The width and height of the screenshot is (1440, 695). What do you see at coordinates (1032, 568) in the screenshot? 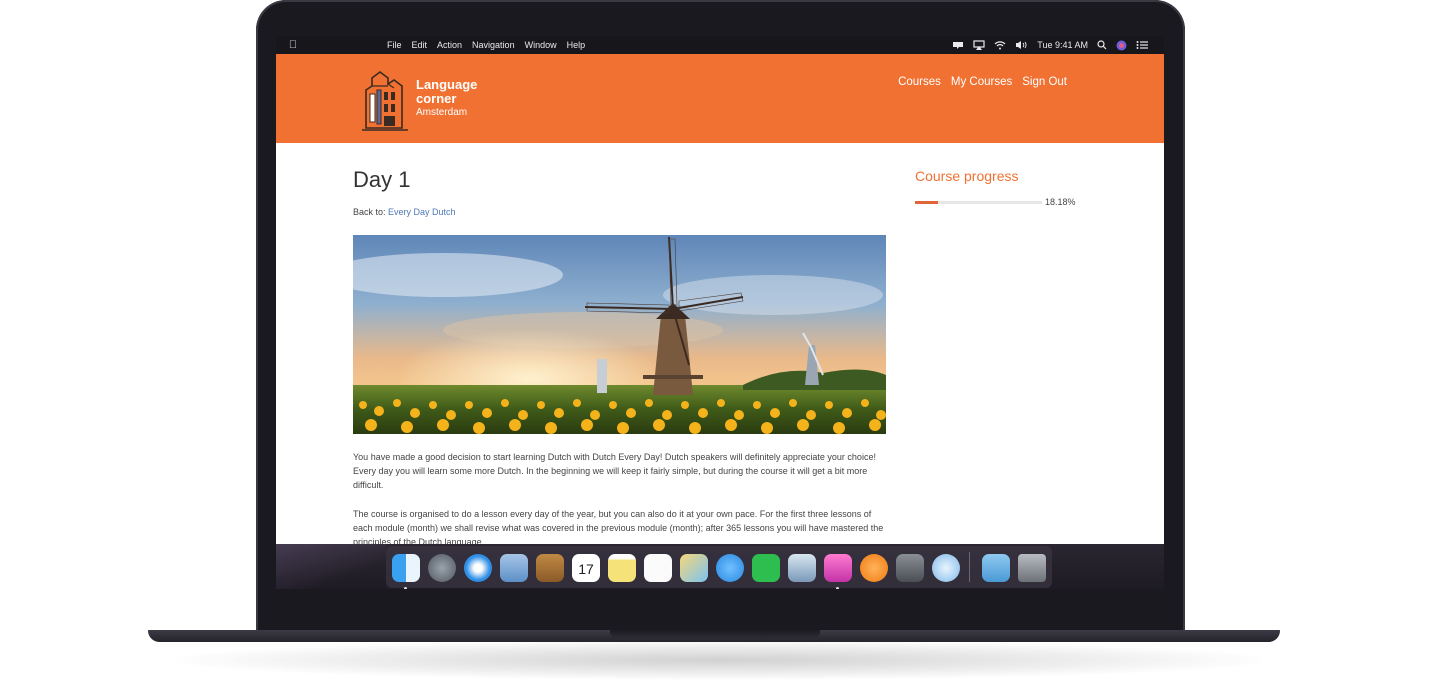
I see `trash-icon` at bounding box center [1032, 568].